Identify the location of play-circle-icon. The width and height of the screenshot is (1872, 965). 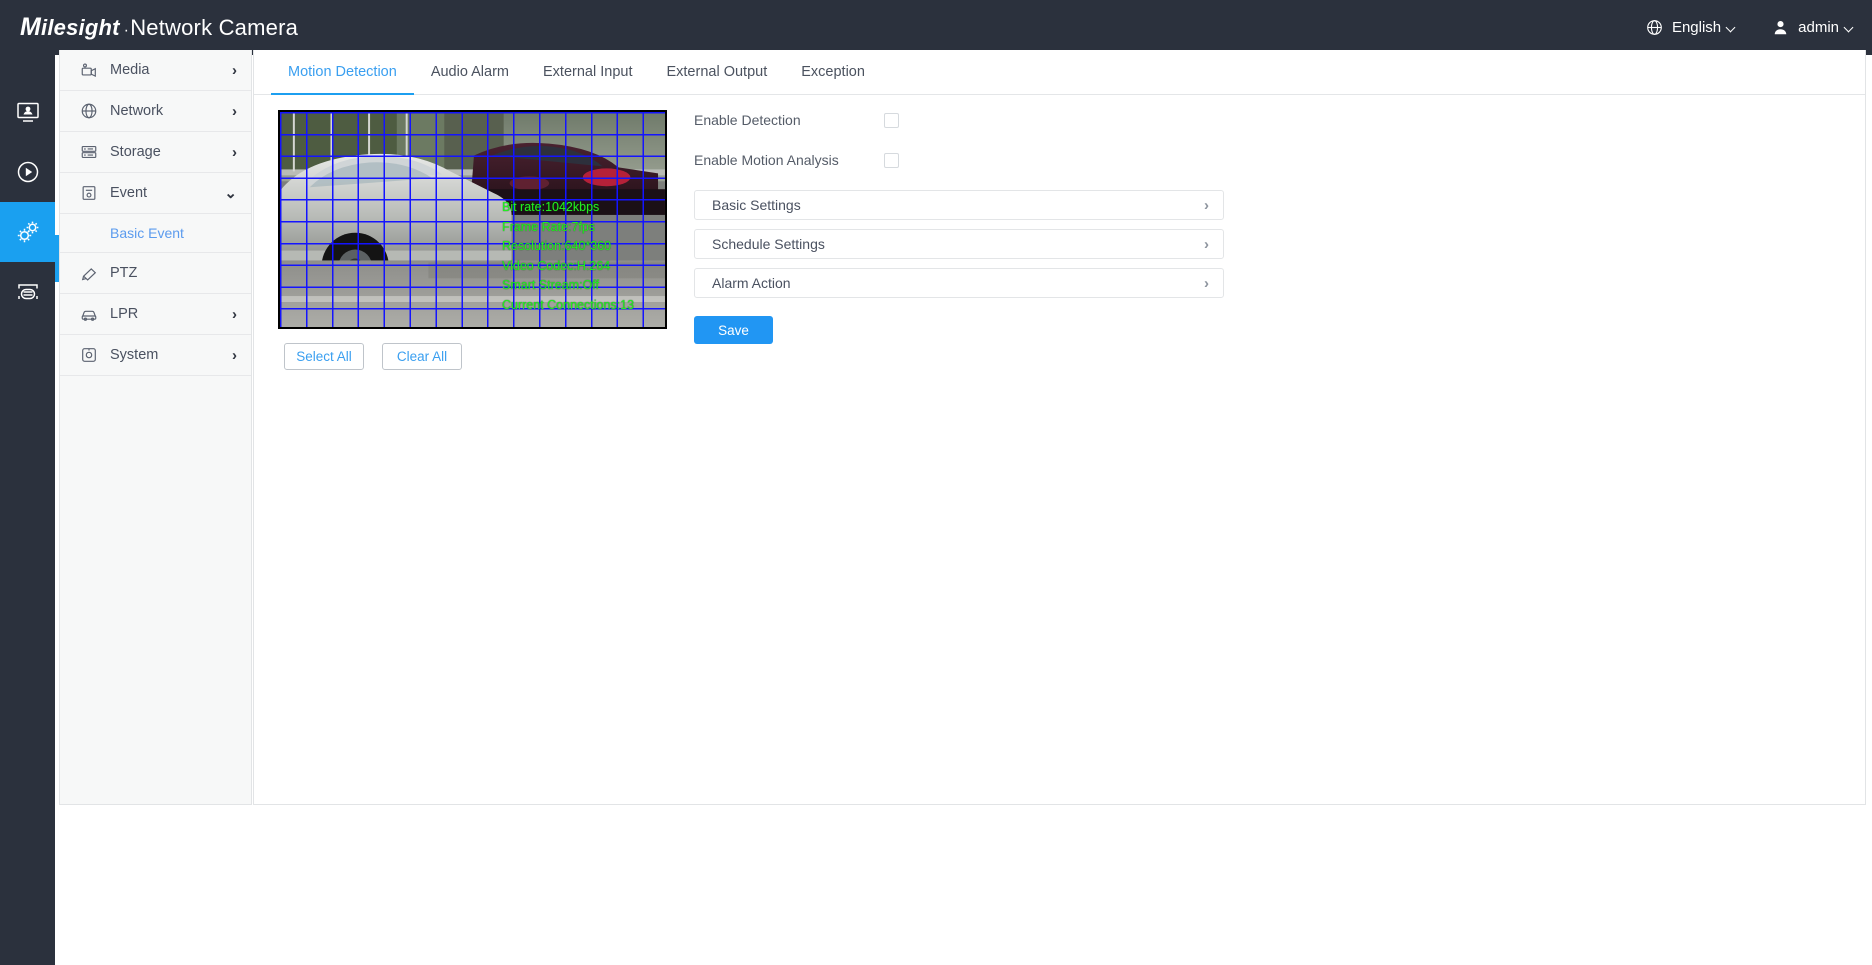
(28, 172).